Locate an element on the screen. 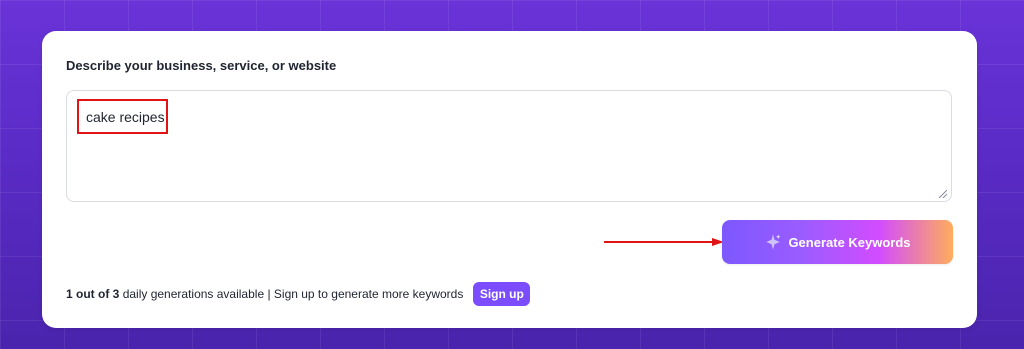 The height and width of the screenshot is (349, 1024). generation-count: 1 out of 3 is located at coordinates (93, 294).